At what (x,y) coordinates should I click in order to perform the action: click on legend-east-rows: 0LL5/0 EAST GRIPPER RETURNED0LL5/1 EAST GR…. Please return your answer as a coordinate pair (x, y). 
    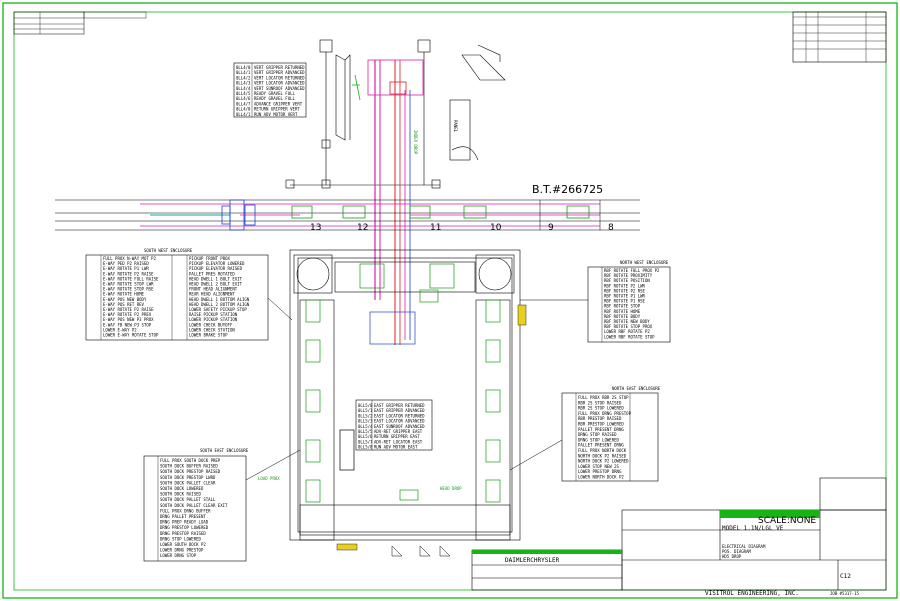
    Looking at the image, I should click on (391, 426).